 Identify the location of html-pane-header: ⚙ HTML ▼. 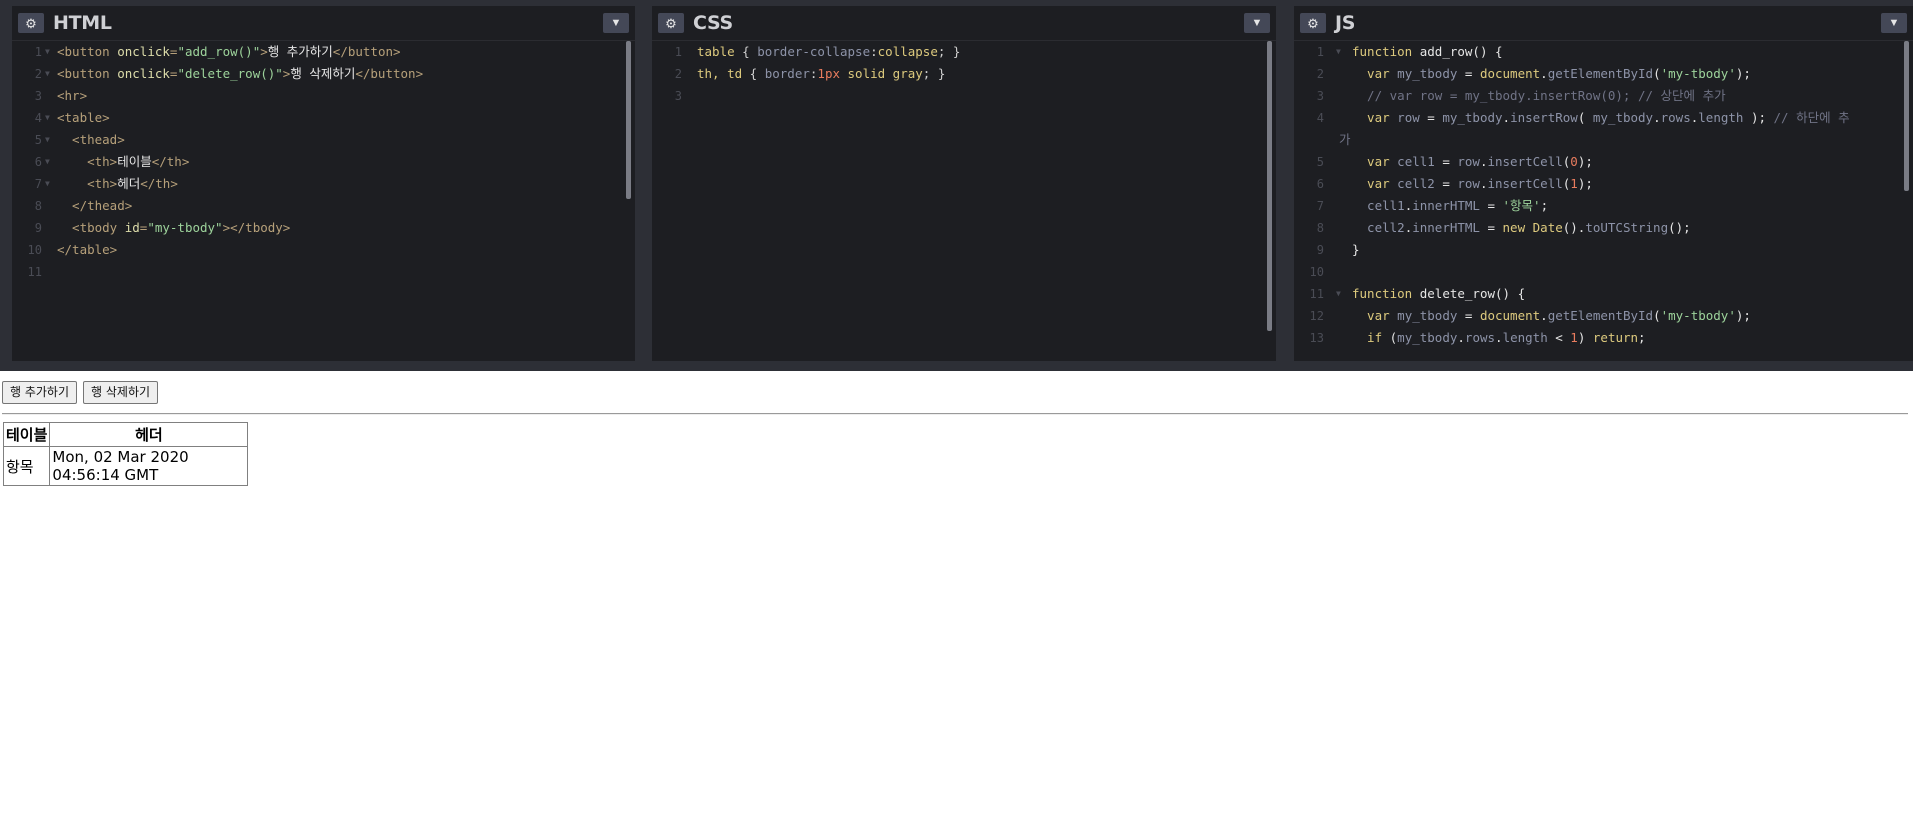
(323, 23).